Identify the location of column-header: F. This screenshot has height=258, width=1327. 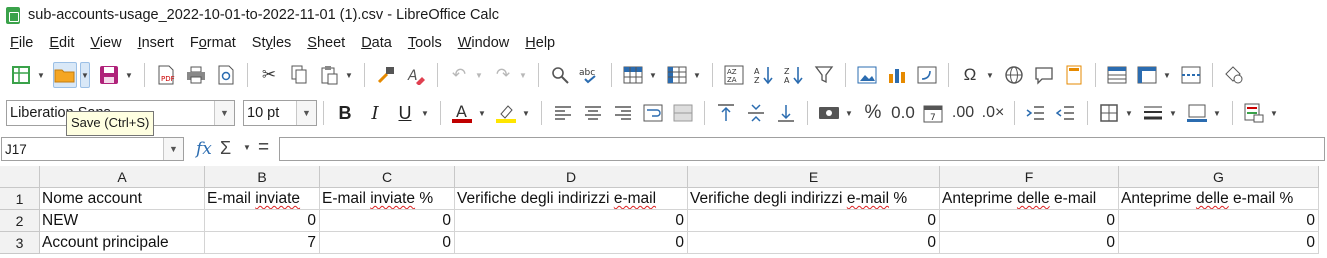
(1029, 177).